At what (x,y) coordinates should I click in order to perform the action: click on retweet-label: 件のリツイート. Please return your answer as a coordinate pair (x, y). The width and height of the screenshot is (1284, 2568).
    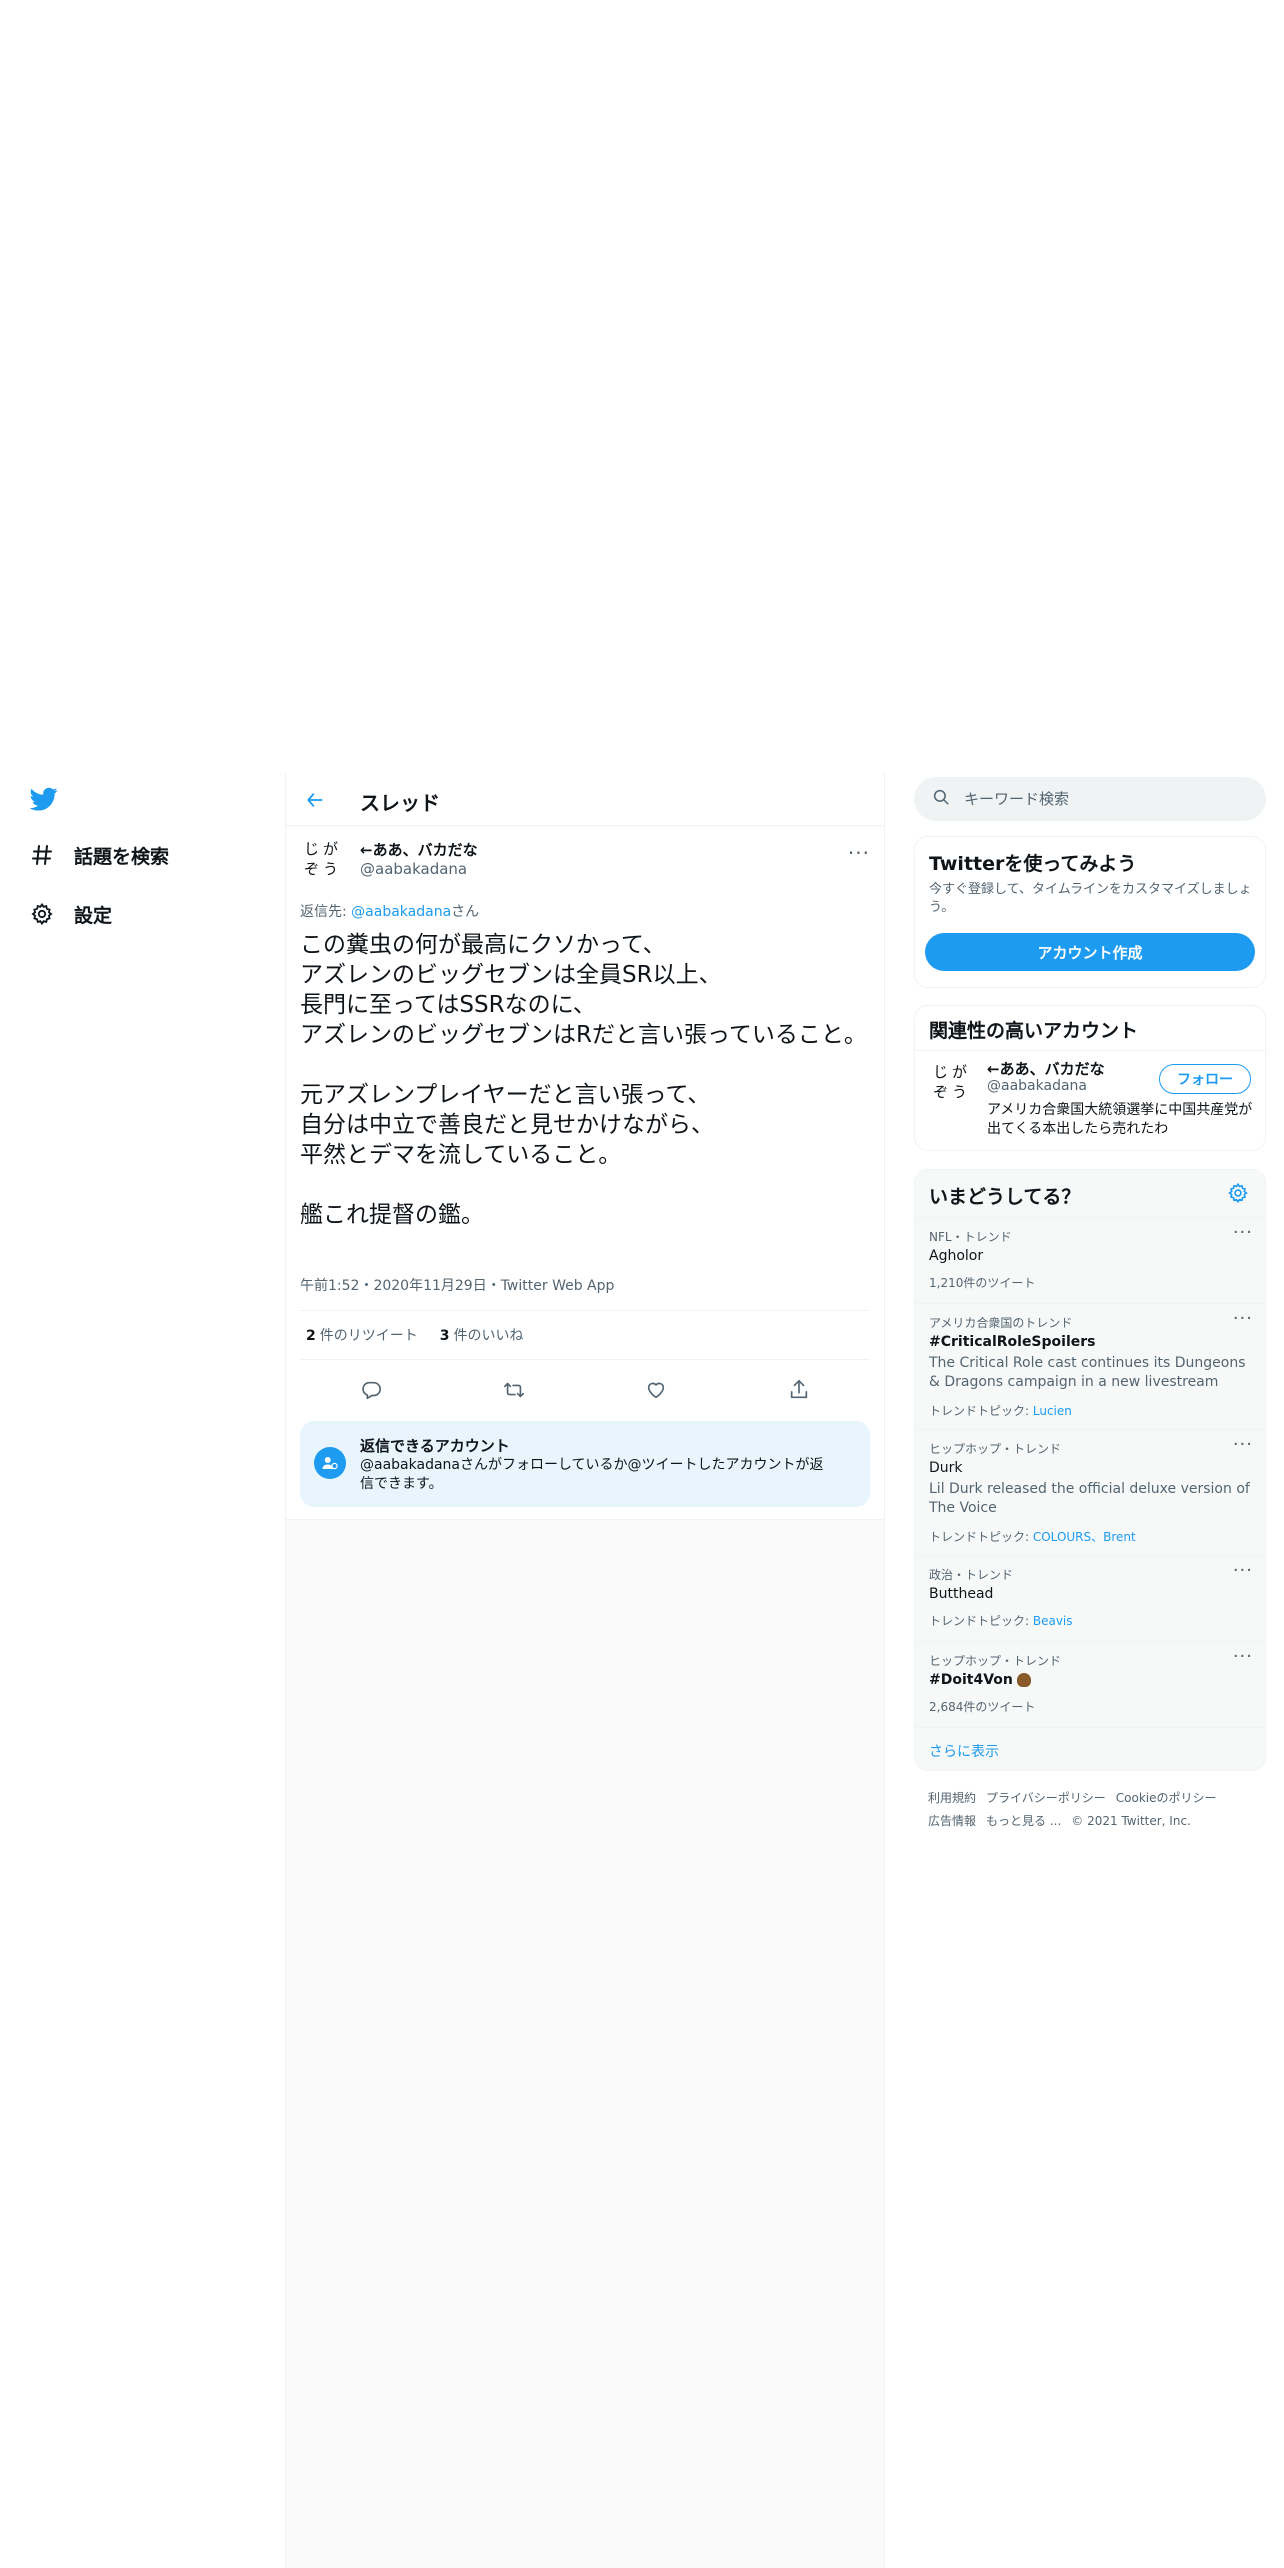
    Looking at the image, I should click on (368, 1336).